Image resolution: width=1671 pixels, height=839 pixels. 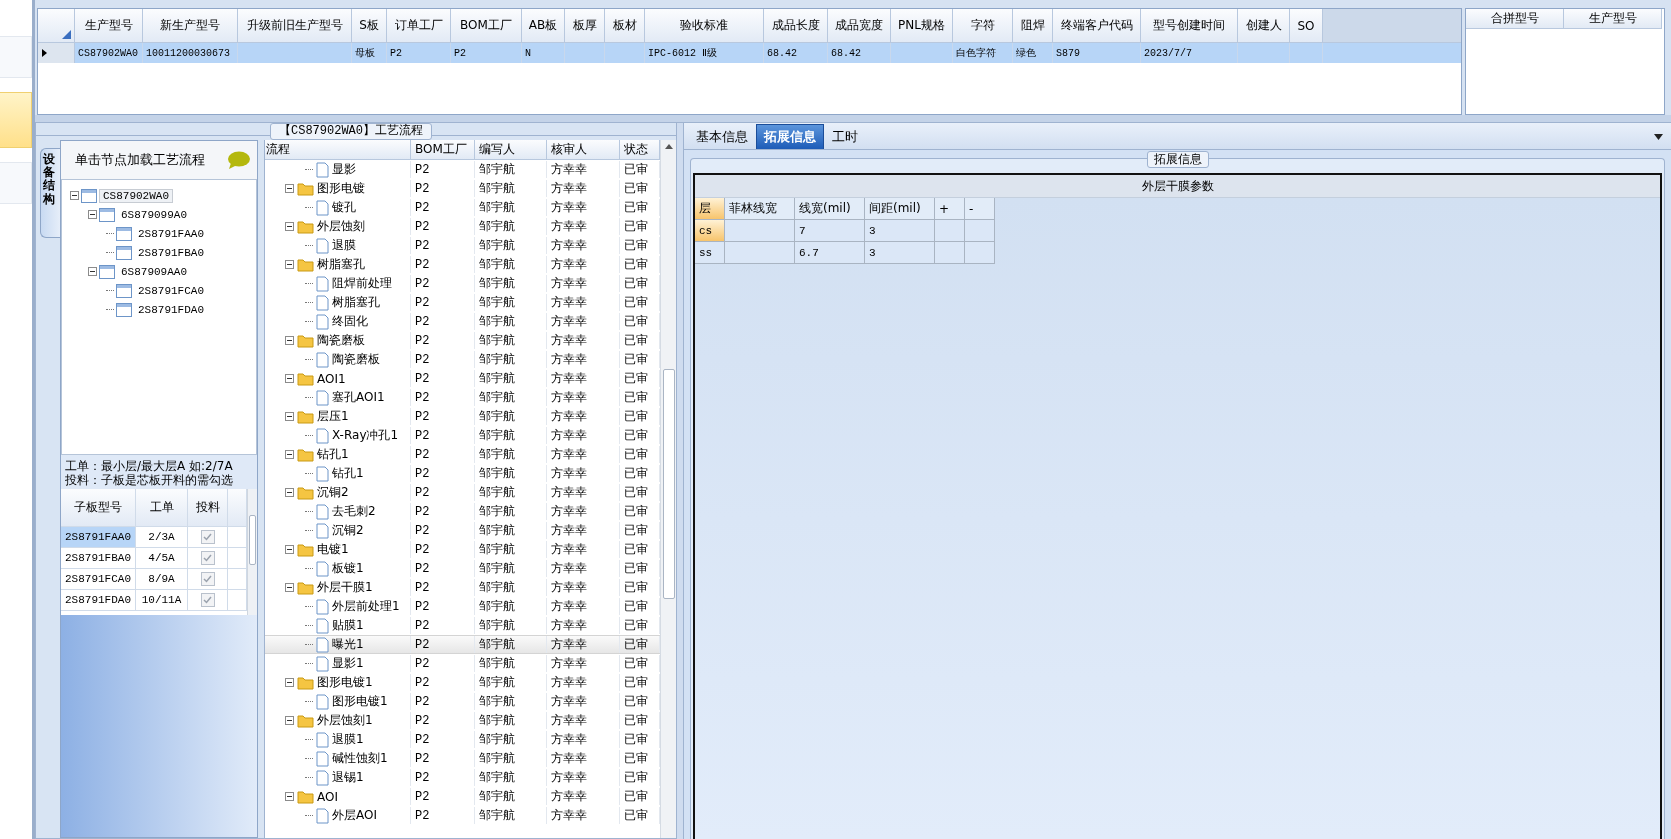 What do you see at coordinates (950, 209) in the screenshot?
I see `column-header: +` at bounding box center [950, 209].